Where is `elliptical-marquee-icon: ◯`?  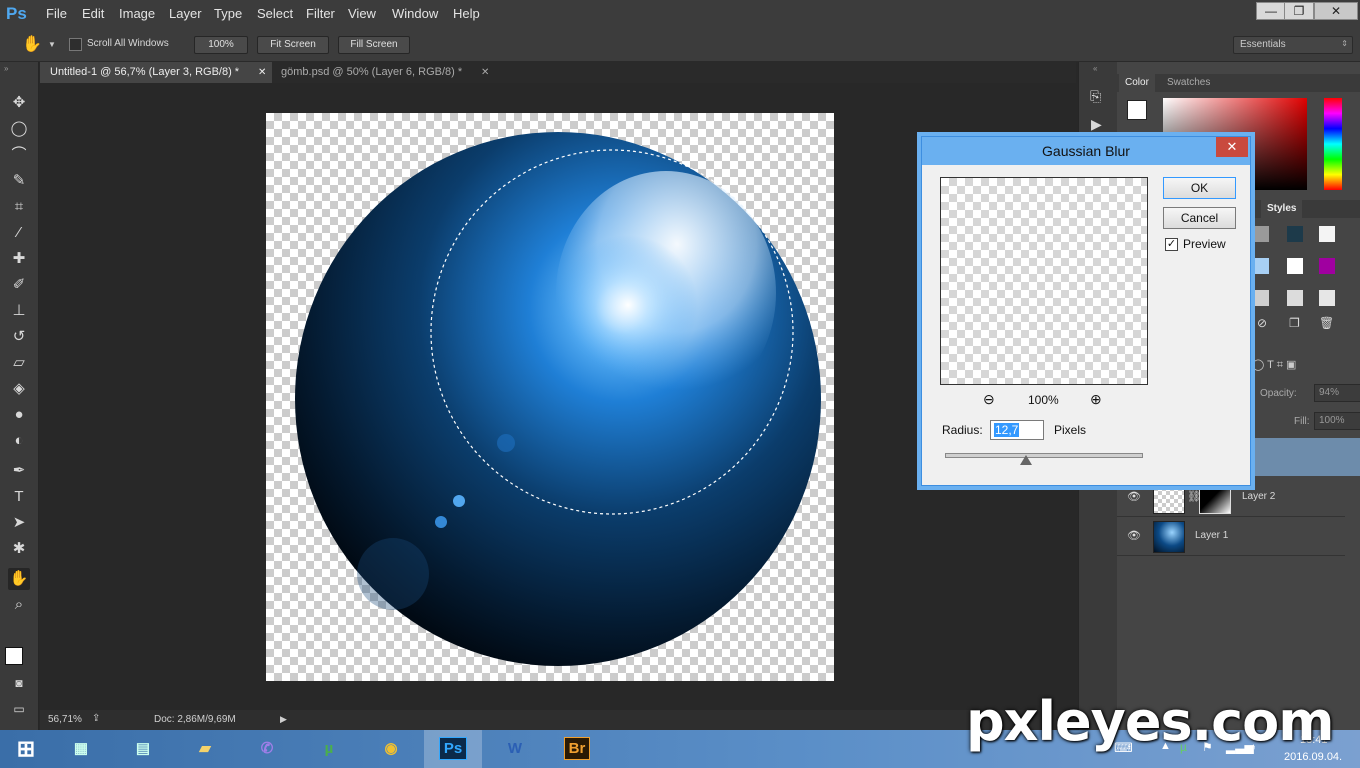 elliptical-marquee-icon: ◯ is located at coordinates (19, 129).